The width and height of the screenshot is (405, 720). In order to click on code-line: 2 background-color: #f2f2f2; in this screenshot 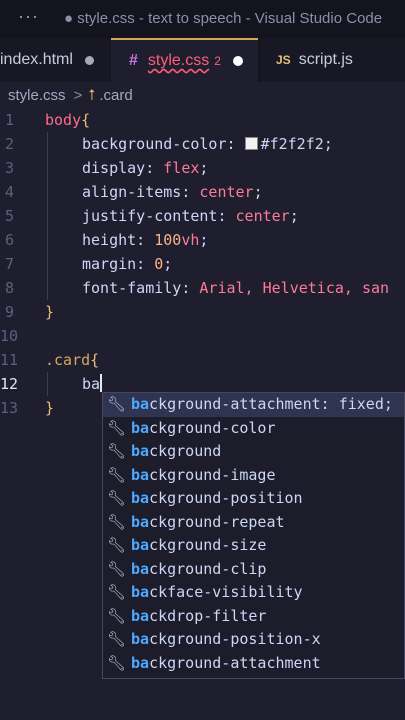, I will do `click(202, 144)`.